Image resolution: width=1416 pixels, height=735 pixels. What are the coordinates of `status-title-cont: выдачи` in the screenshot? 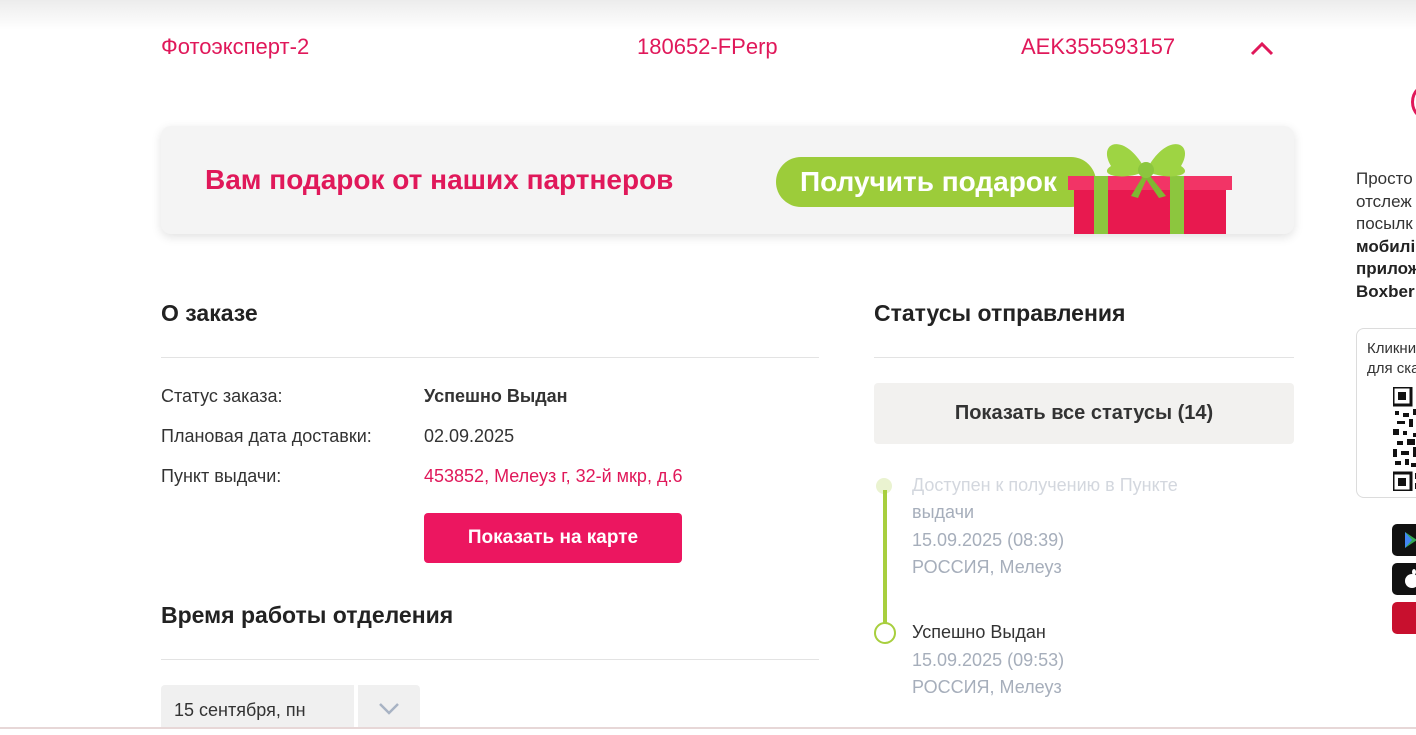 It's located at (943, 512).